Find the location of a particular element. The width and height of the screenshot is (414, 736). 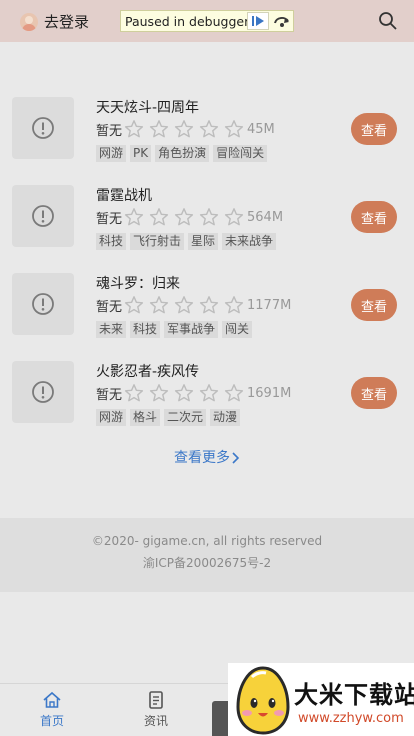

game-title: 天天炫斗-四周年 is located at coordinates (147, 107).